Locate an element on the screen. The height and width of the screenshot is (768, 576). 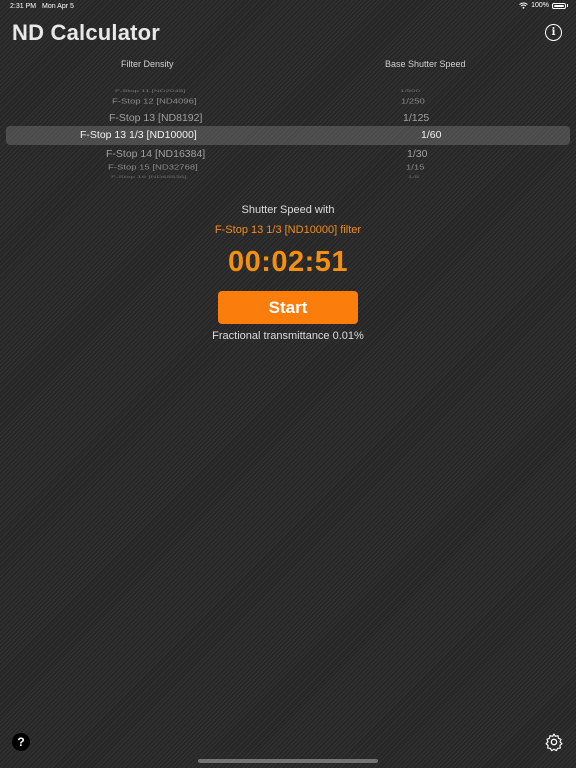
status-time: 2:31 PM is located at coordinates (23, 6).